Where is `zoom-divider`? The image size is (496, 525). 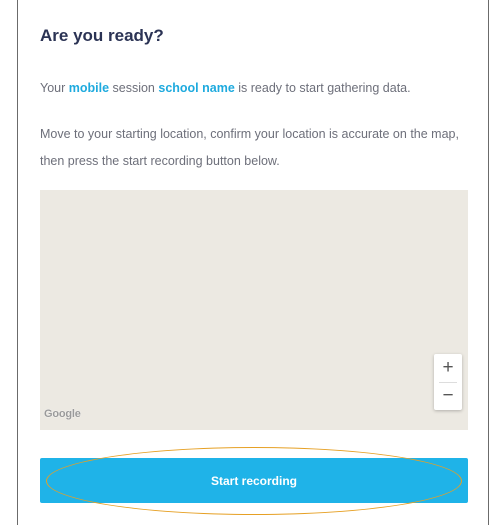
zoom-divider is located at coordinates (448, 382).